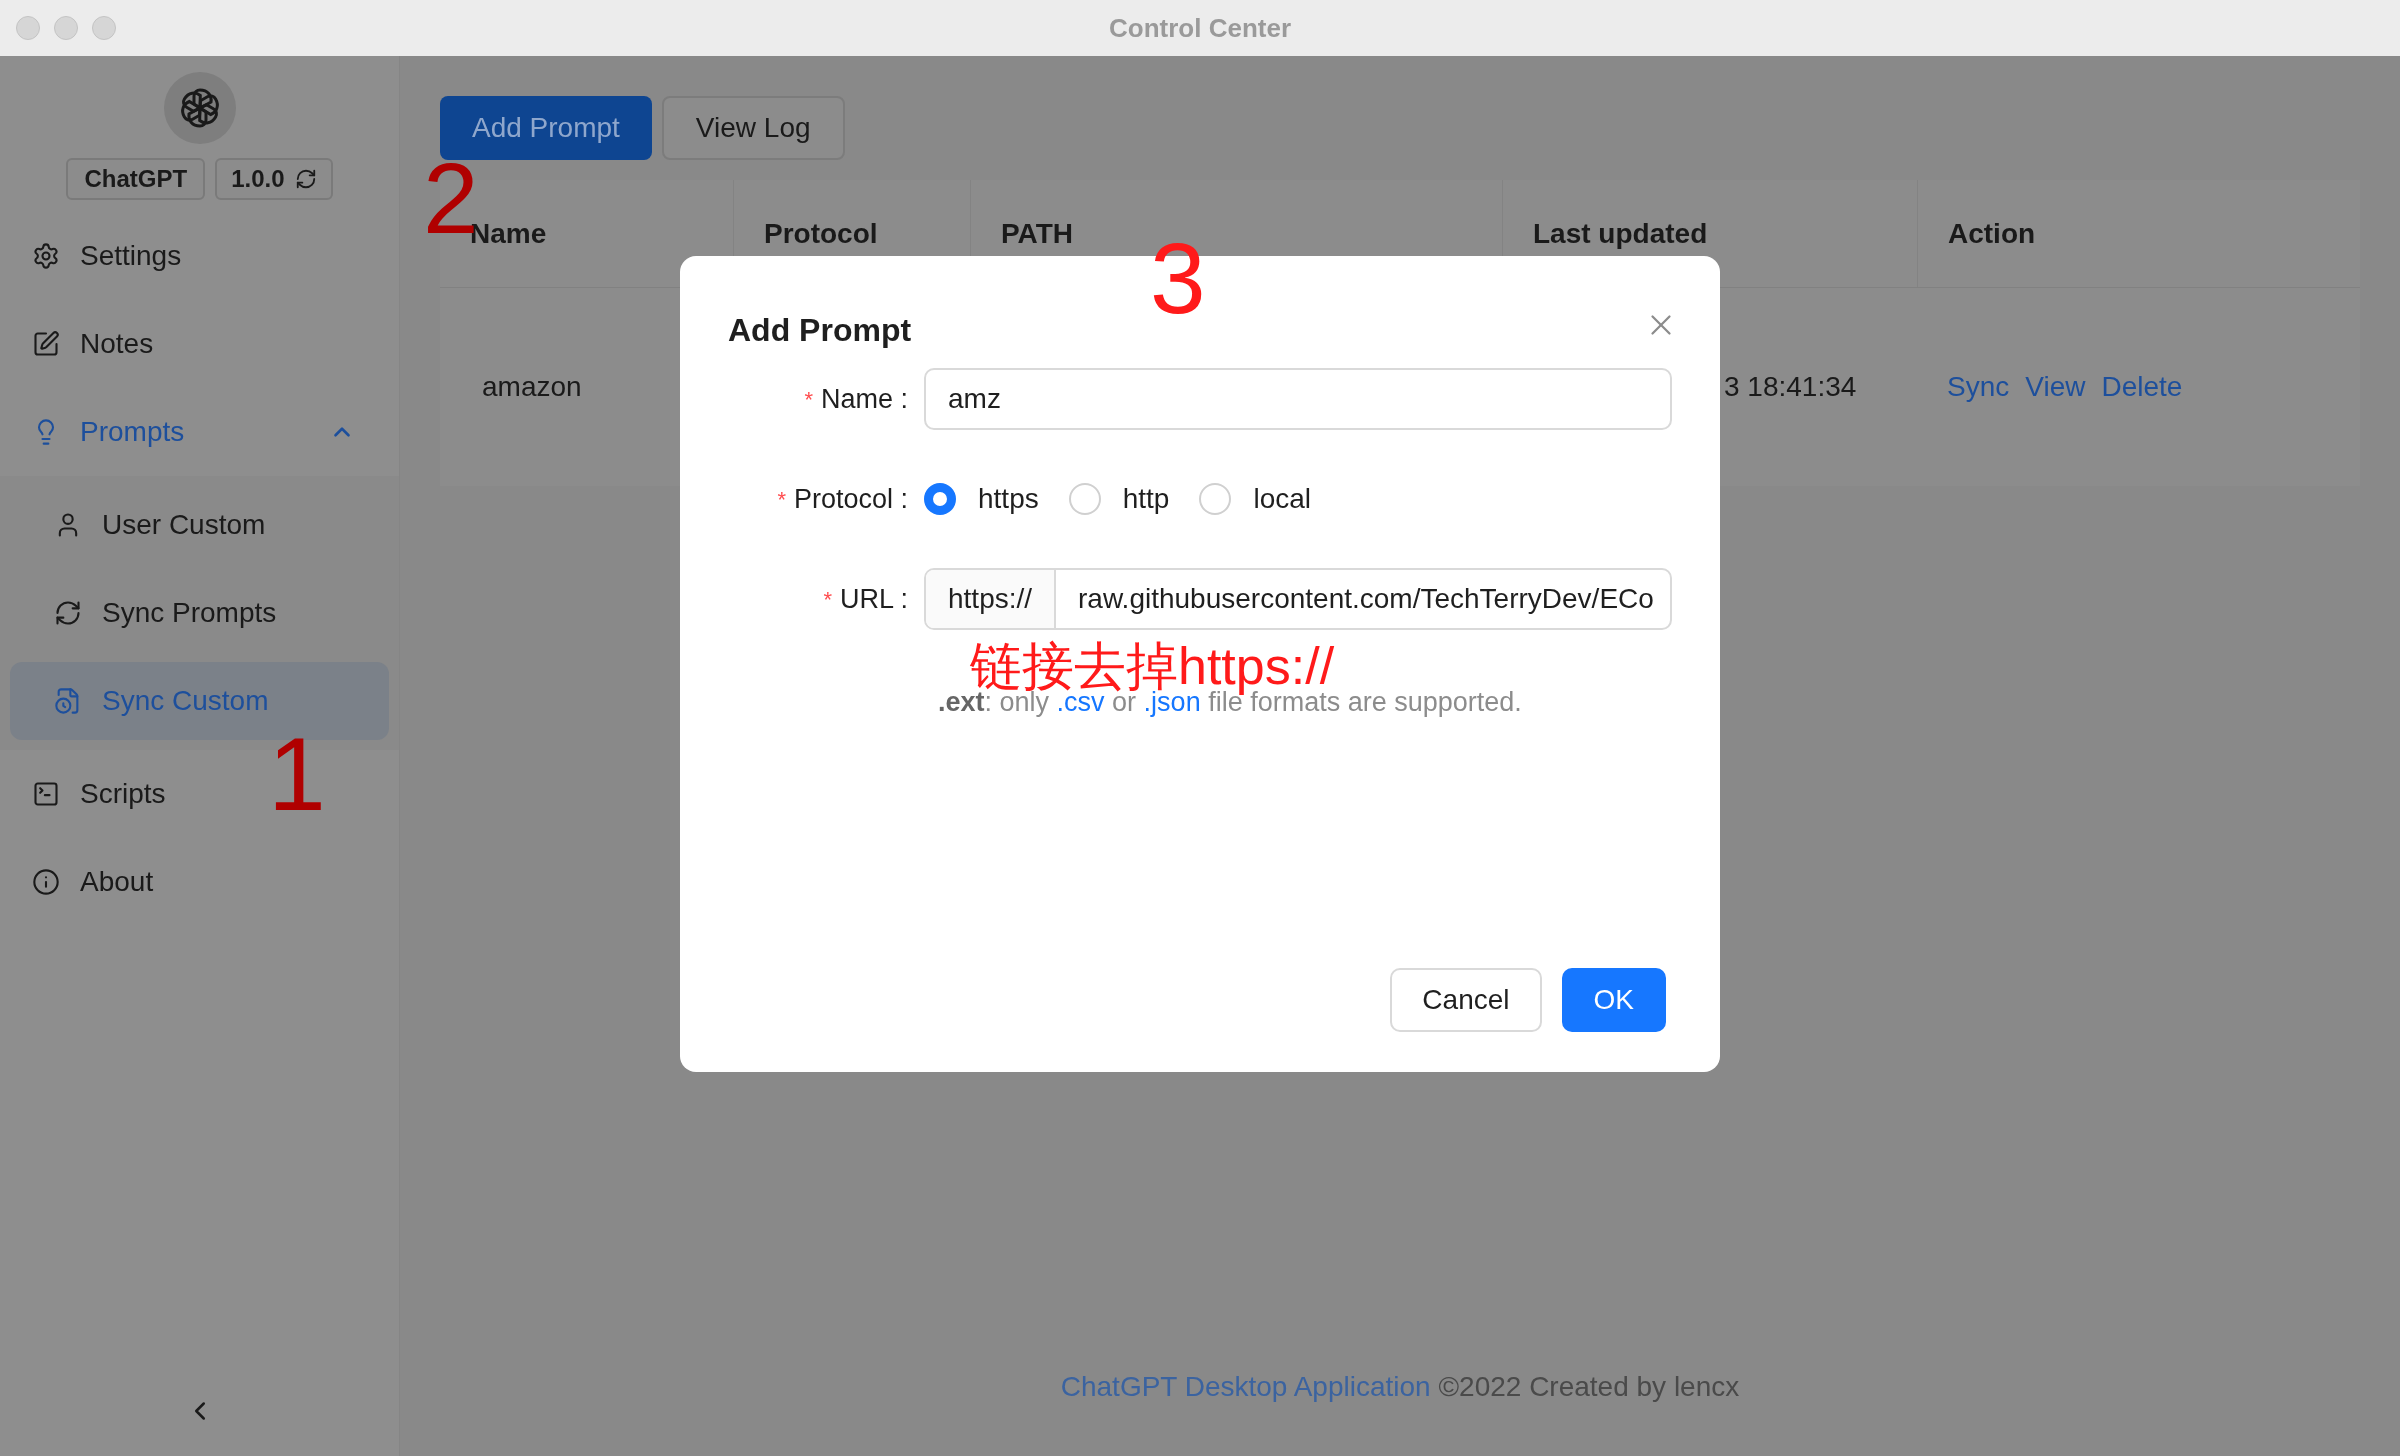 The height and width of the screenshot is (1456, 2400). I want to click on sidebar-item: Sync Prompts, so click(199, 613).